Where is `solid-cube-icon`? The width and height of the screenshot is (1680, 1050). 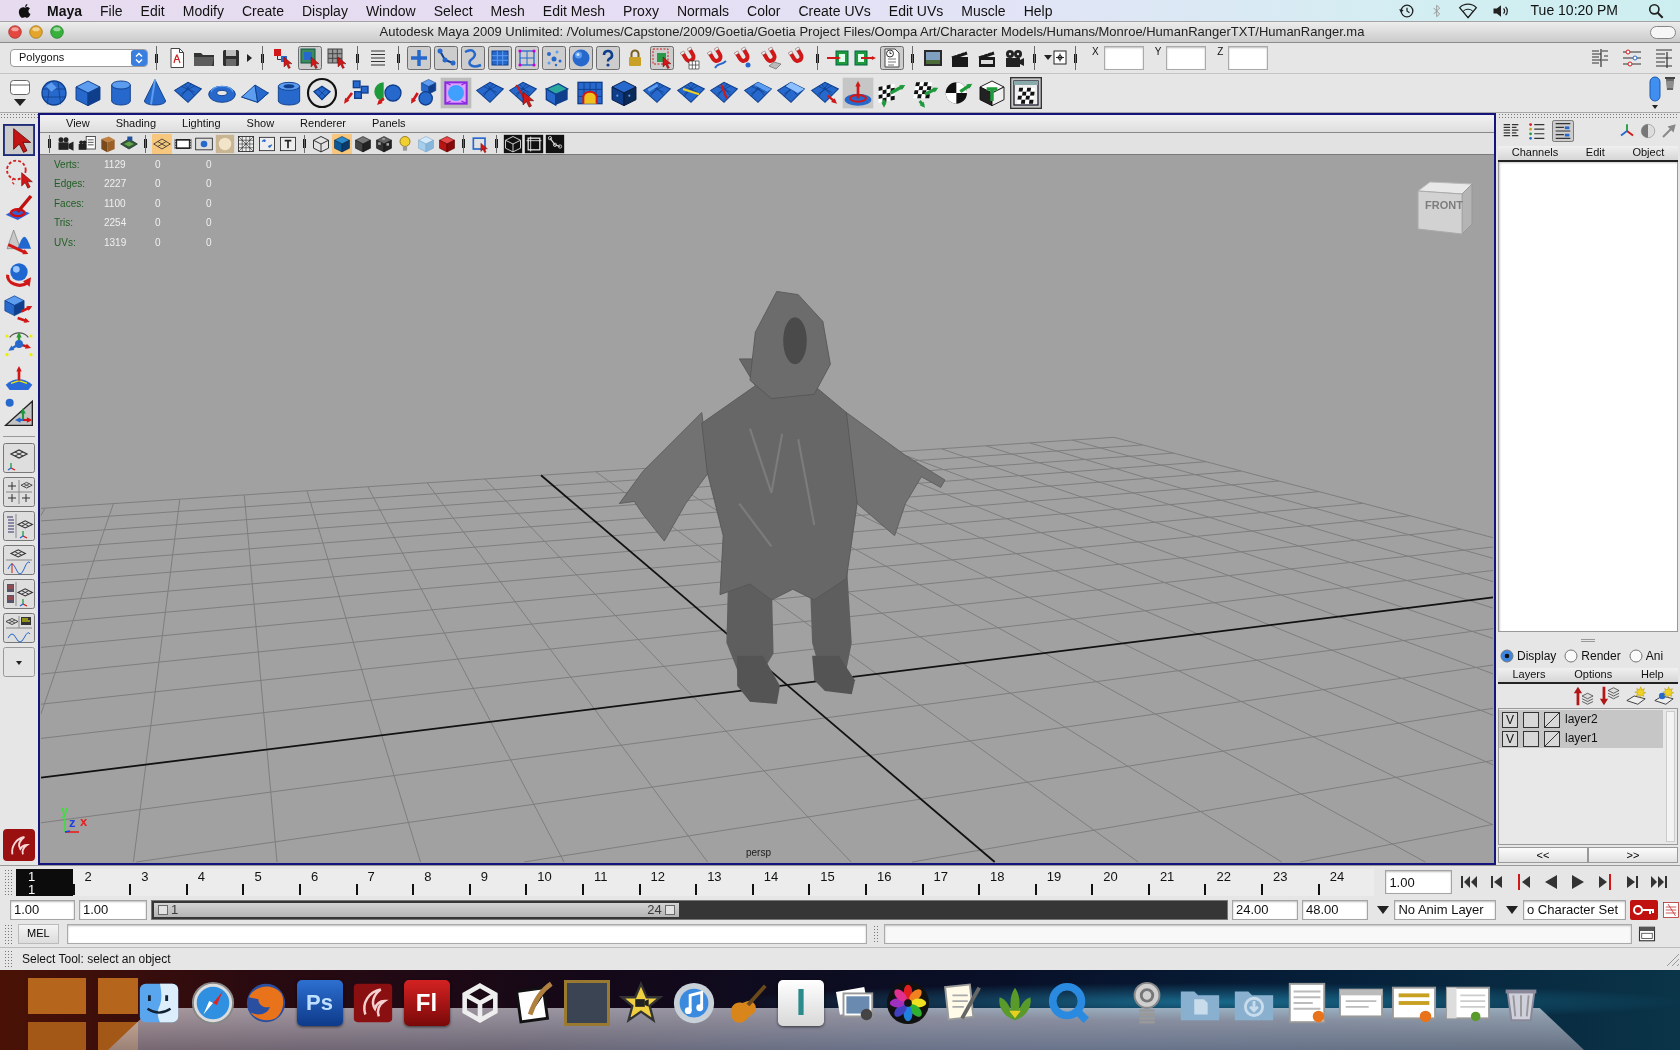
solid-cube-icon is located at coordinates (363, 143).